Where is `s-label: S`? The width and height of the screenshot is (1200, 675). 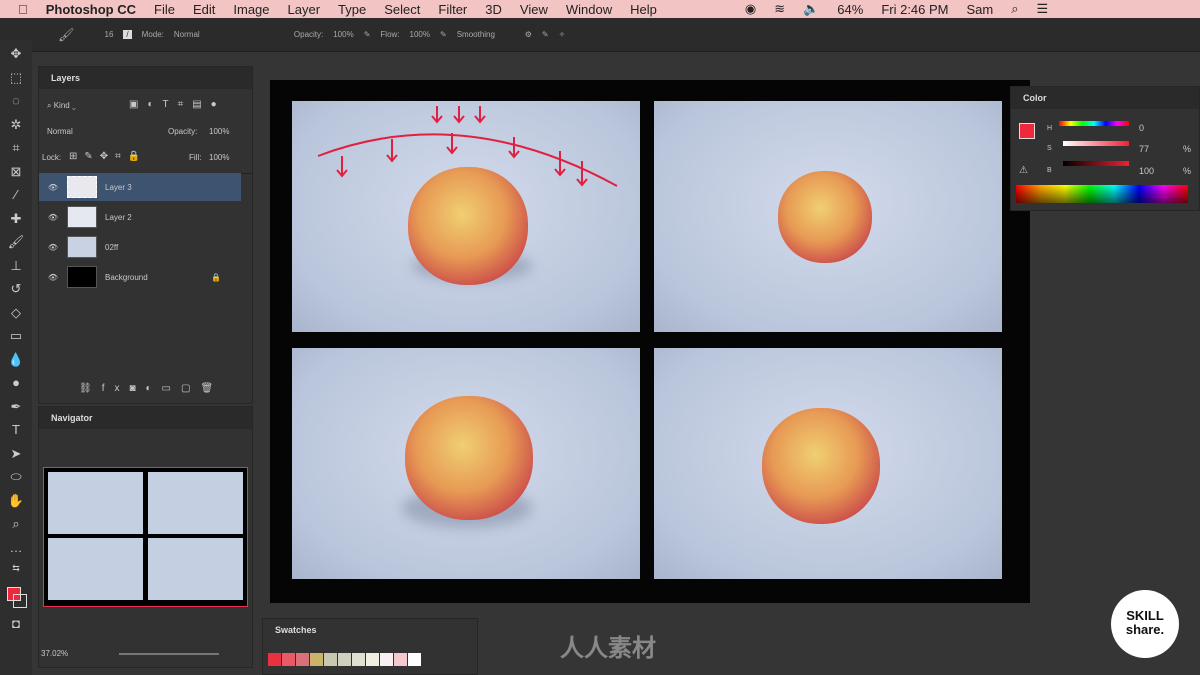
s-label: S is located at coordinates (1049, 148).